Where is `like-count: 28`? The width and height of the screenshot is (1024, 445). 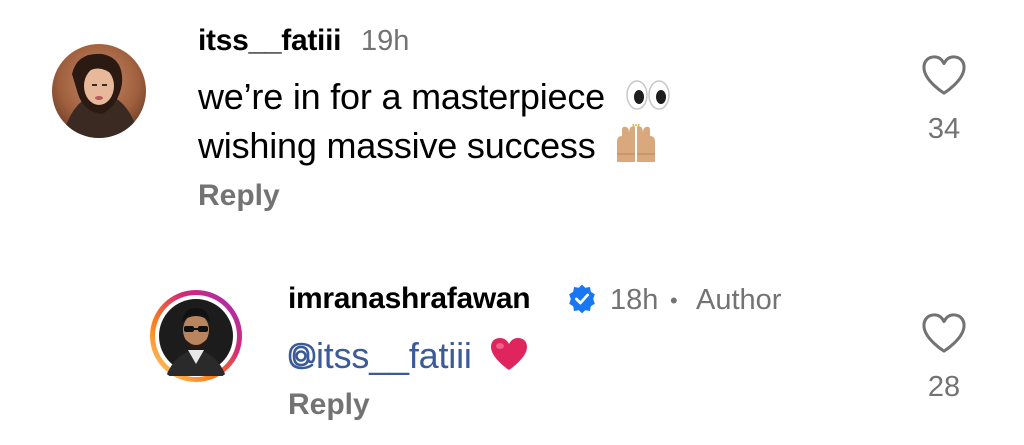
like-count: 28 is located at coordinates (944, 387).